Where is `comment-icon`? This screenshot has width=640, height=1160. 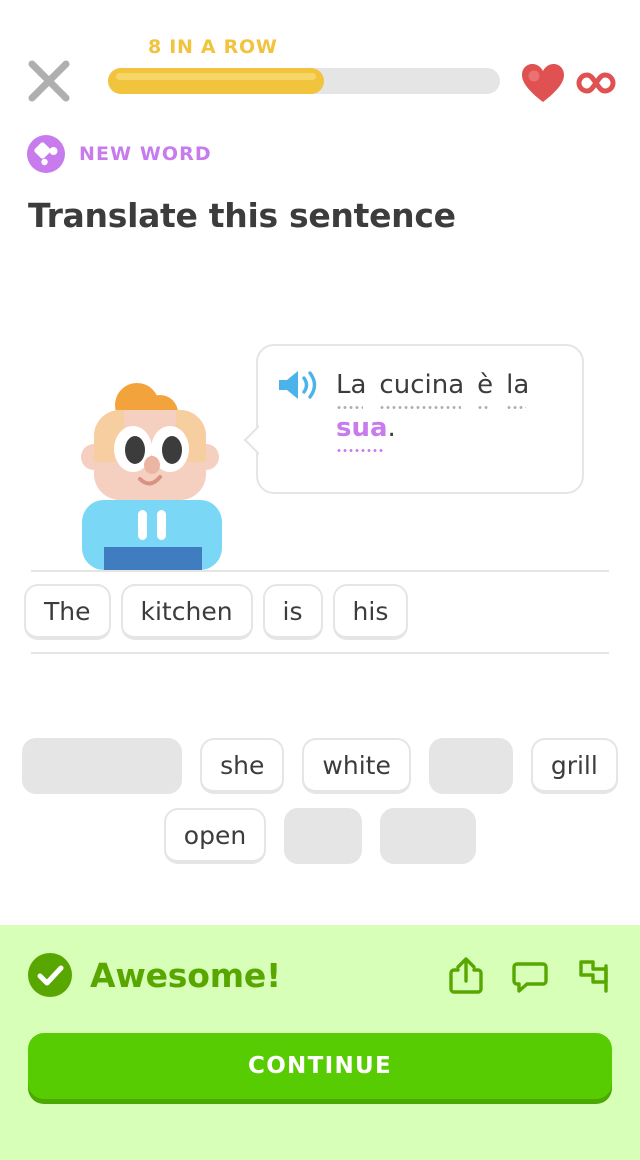 comment-icon is located at coordinates (530, 975).